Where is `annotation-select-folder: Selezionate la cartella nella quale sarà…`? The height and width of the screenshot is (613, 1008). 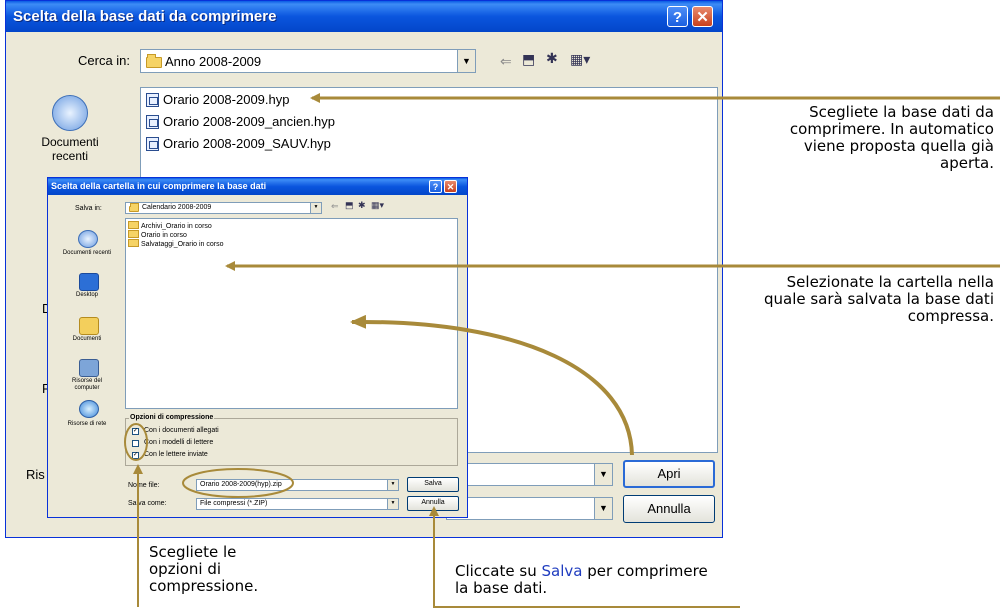
annotation-select-folder: Selezionate la cartella nella quale sarà… is located at coordinates (878, 299).